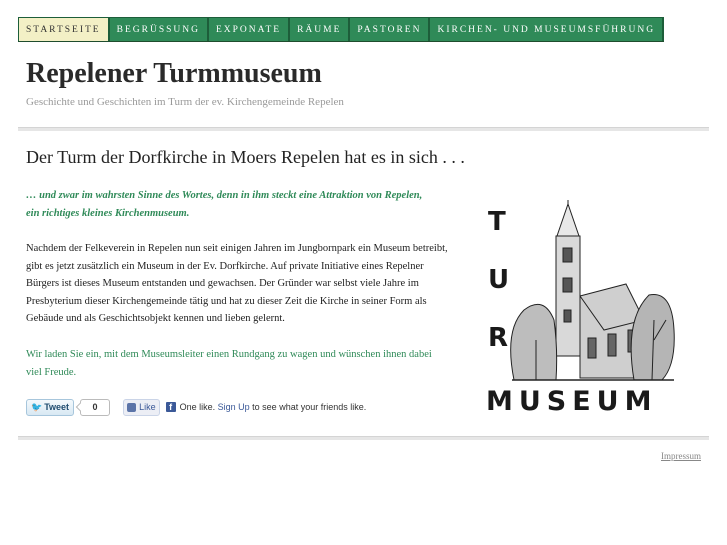 Image resolution: width=727 pixels, height=545 pixels. Describe the element at coordinates (309, 407) in the screenshot. I see `fb-friends-text: to see what your friends like.` at that location.